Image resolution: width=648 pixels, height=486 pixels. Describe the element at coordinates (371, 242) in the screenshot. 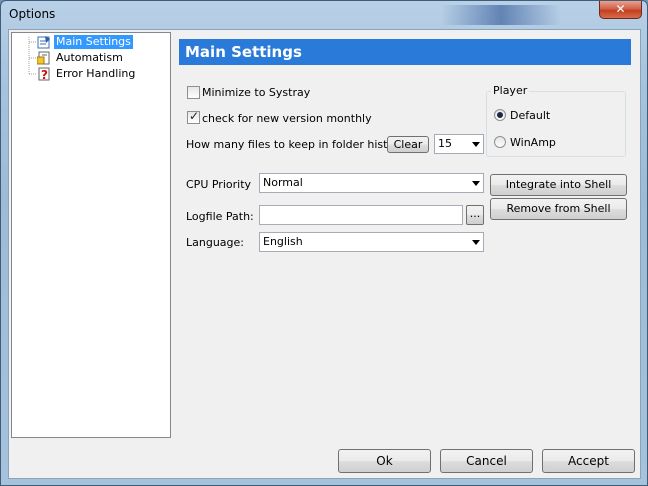

I see `language-select: English` at that location.